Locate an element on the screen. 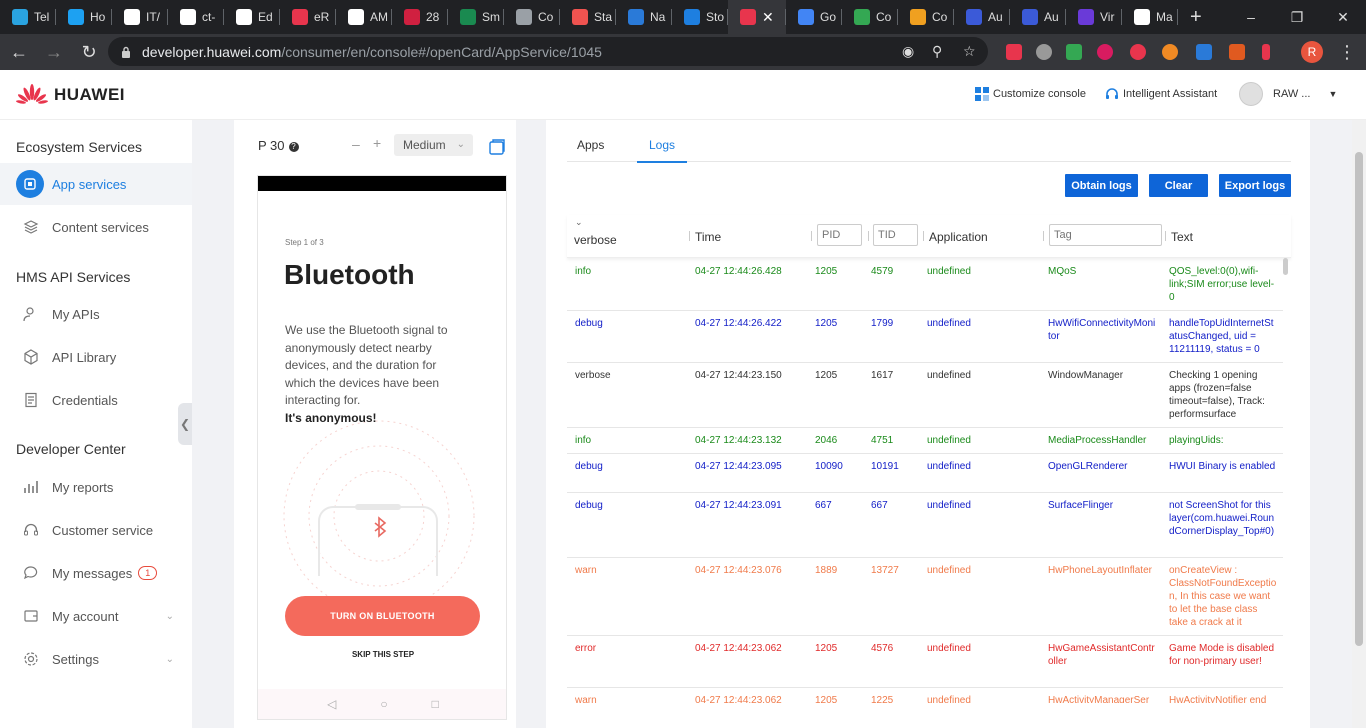 The width and height of the screenshot is (1366, 728). sidebar-item-credentials: Credentials is located at coordinates (96, 400).